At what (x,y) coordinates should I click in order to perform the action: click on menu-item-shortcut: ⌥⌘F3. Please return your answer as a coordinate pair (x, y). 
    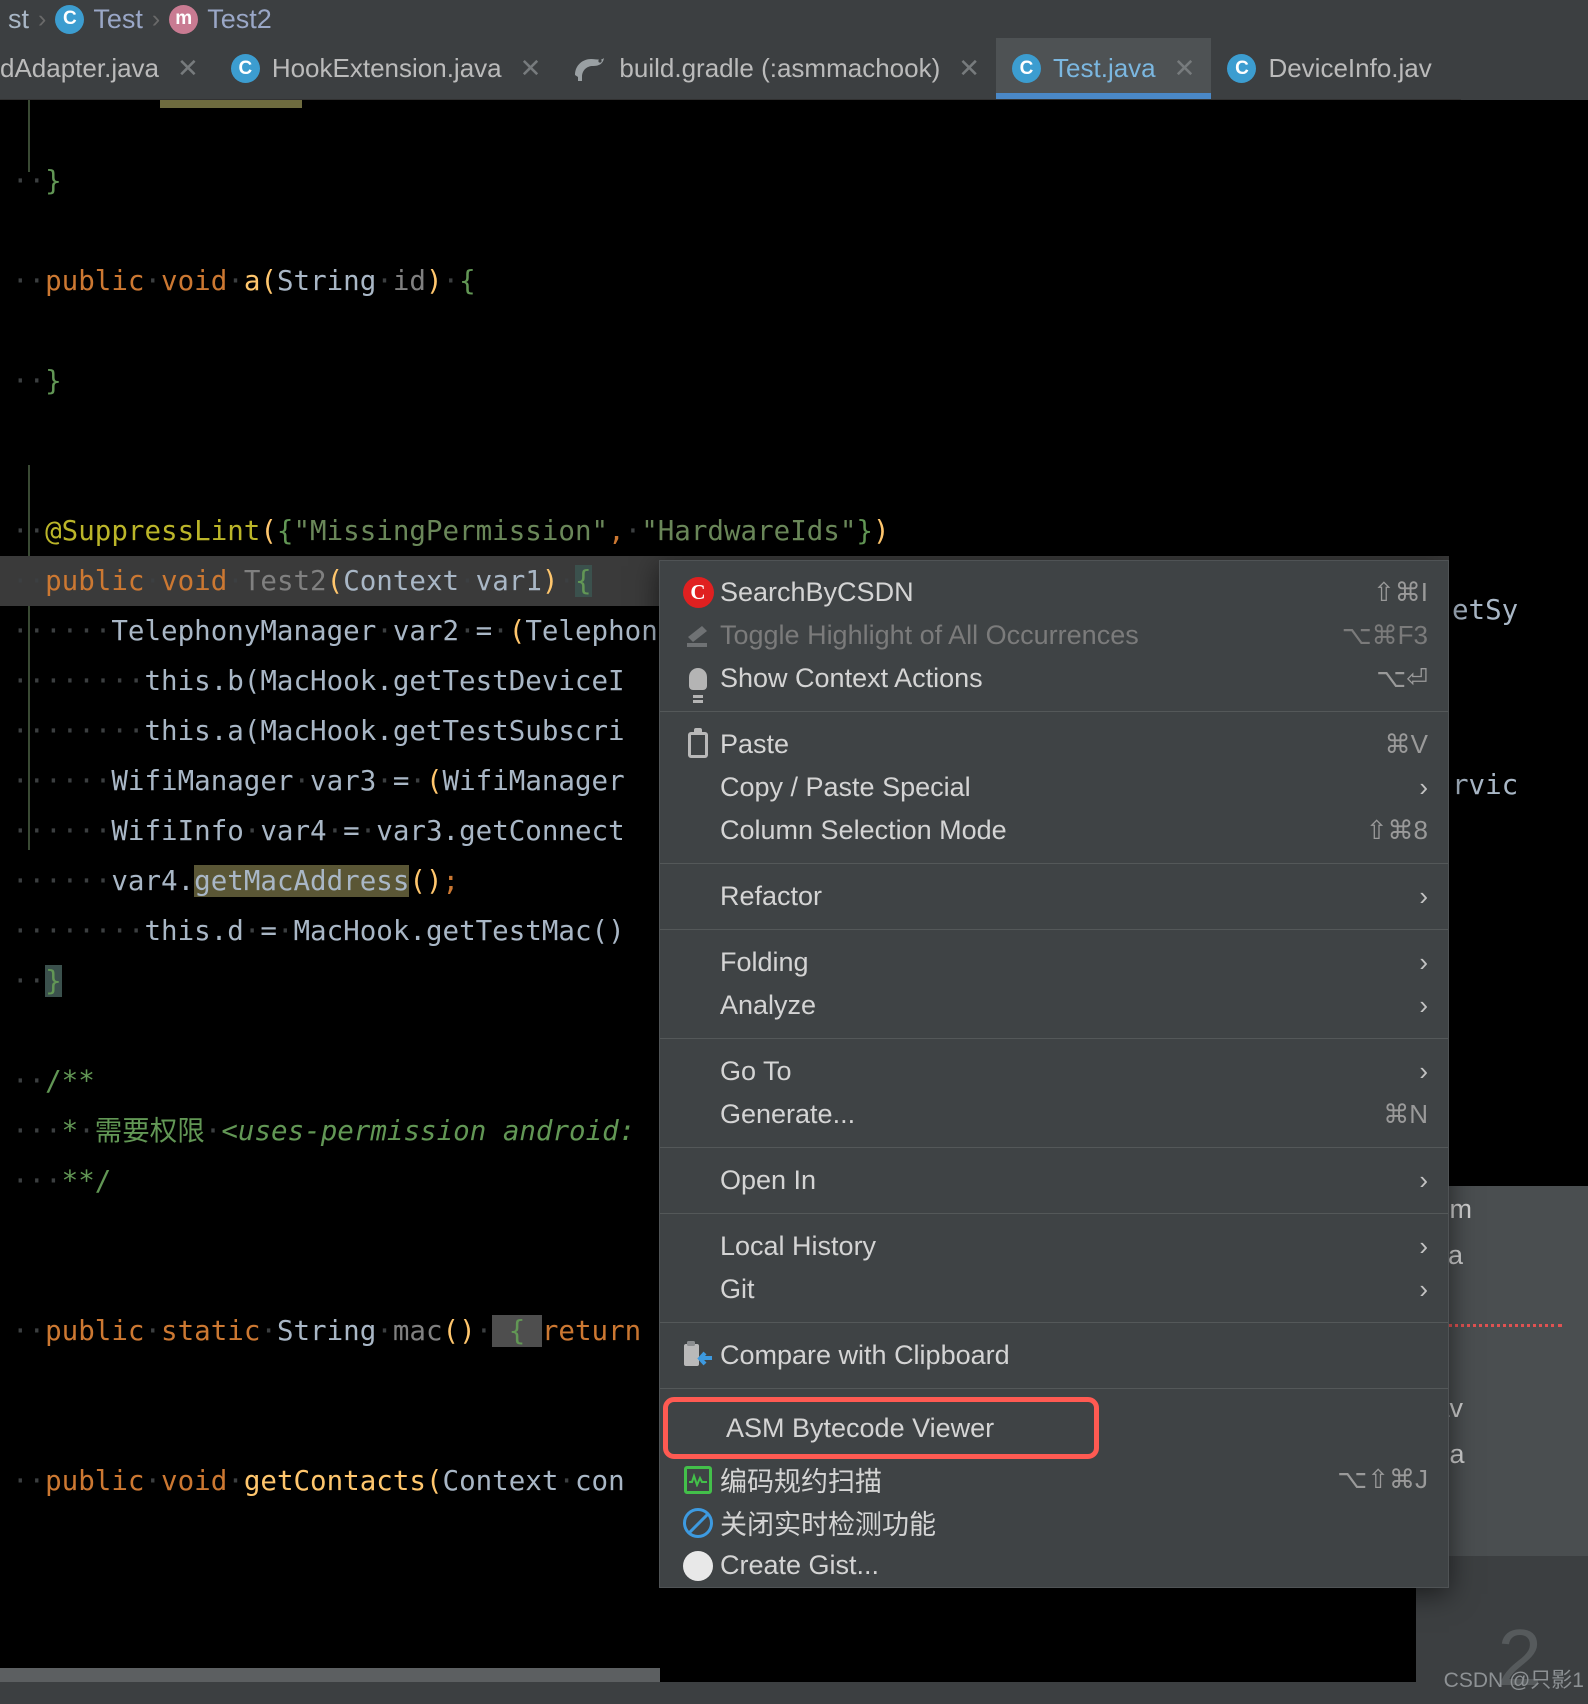
    Looking at the image, I should click on (1384, 635).